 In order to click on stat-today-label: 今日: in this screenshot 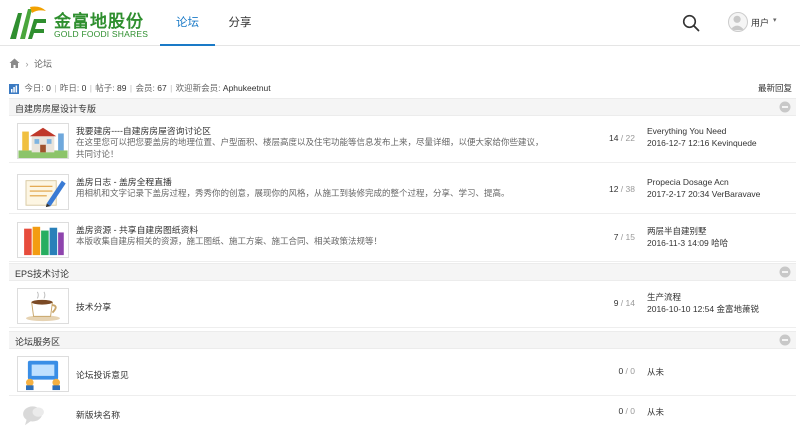, I will do `click(34, 88)`.